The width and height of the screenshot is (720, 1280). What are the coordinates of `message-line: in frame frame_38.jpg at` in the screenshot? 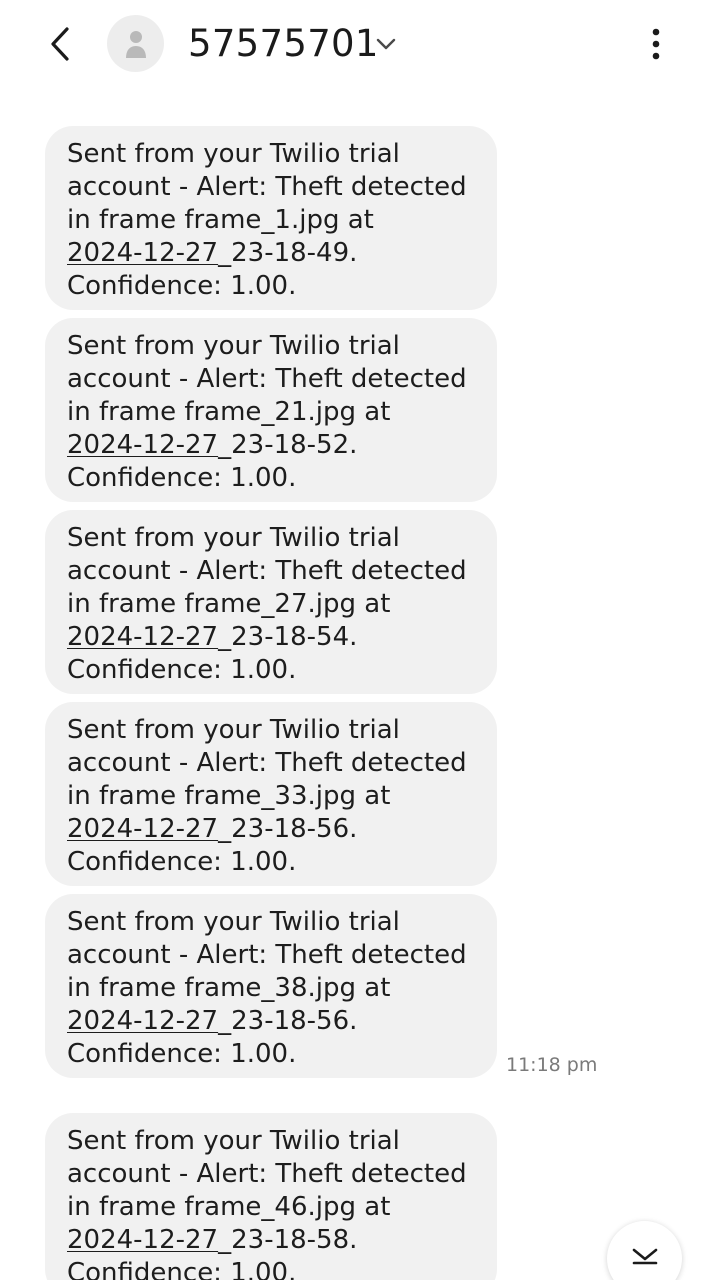 It's located at (229, 988).